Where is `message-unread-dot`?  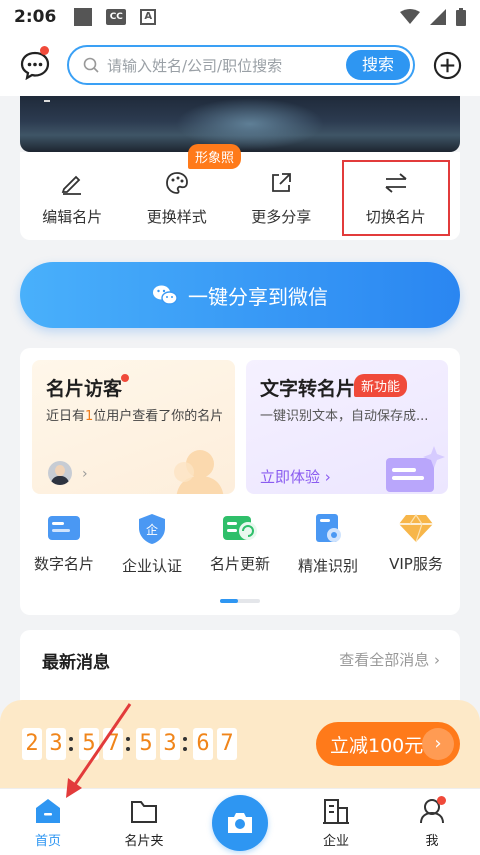
message-unread-dot is located at coordinates (44, 50).